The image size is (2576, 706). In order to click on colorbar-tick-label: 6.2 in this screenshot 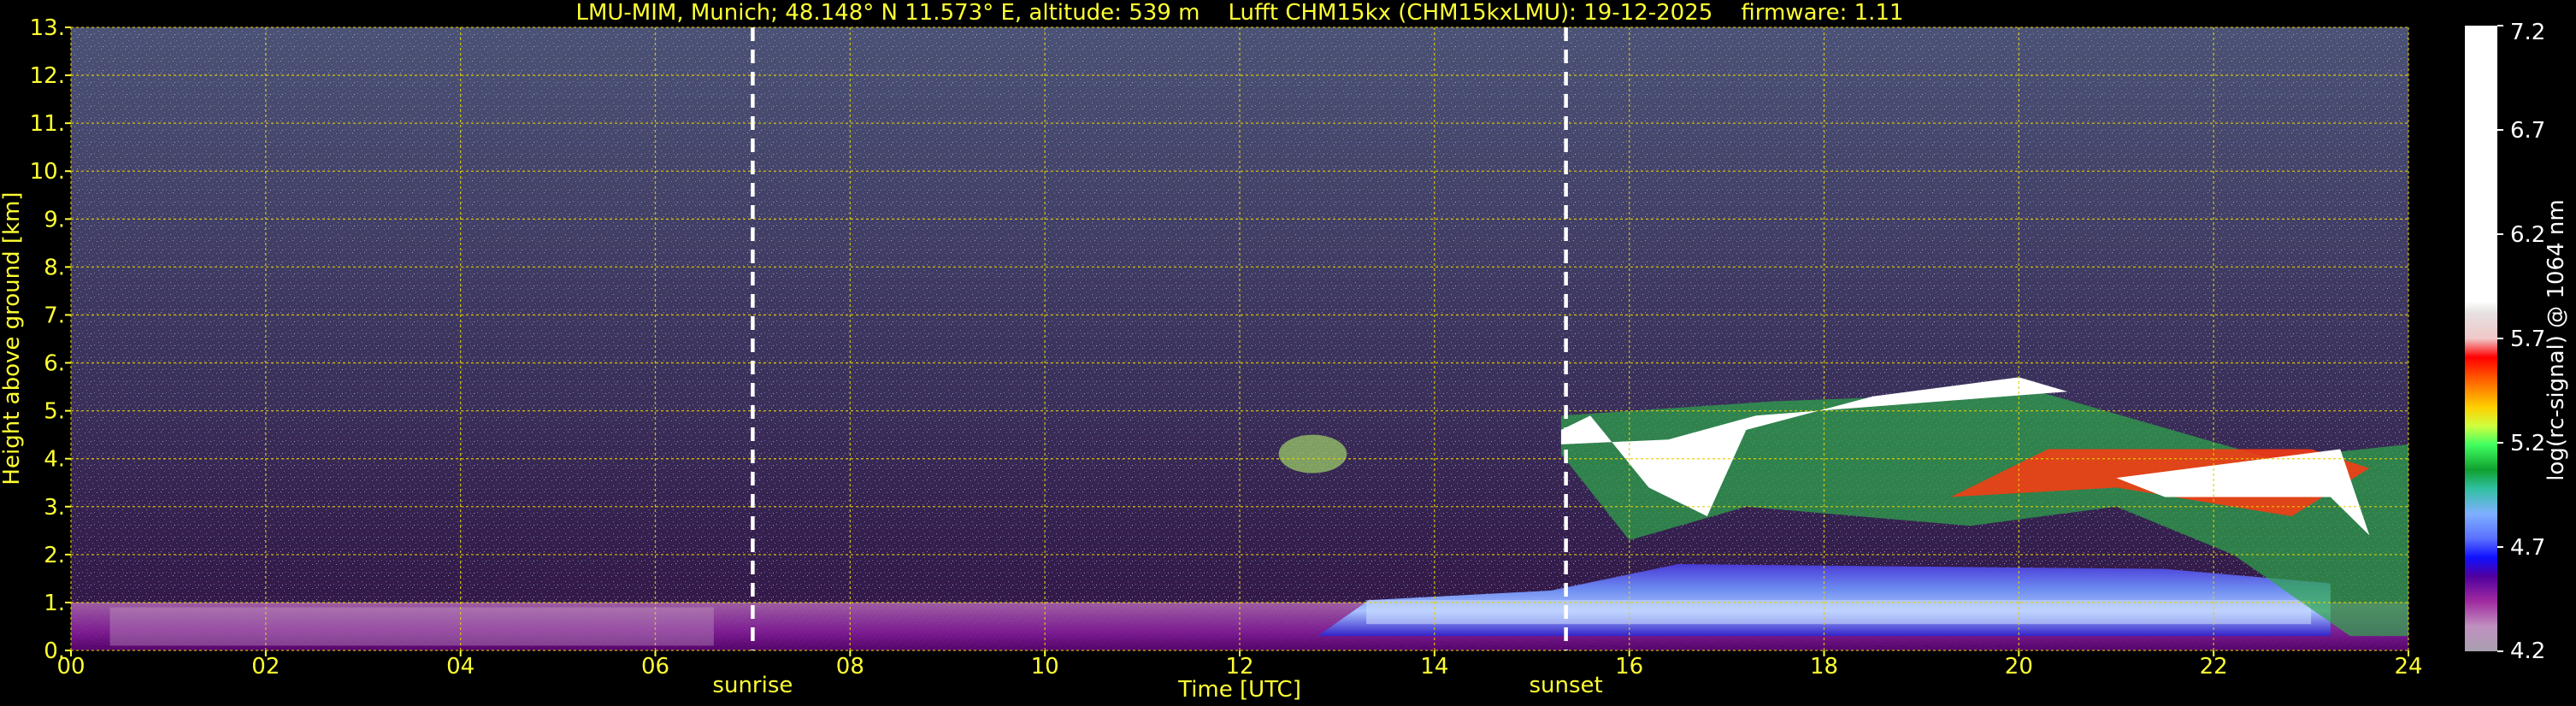, I will do `click(2527, 235)`.